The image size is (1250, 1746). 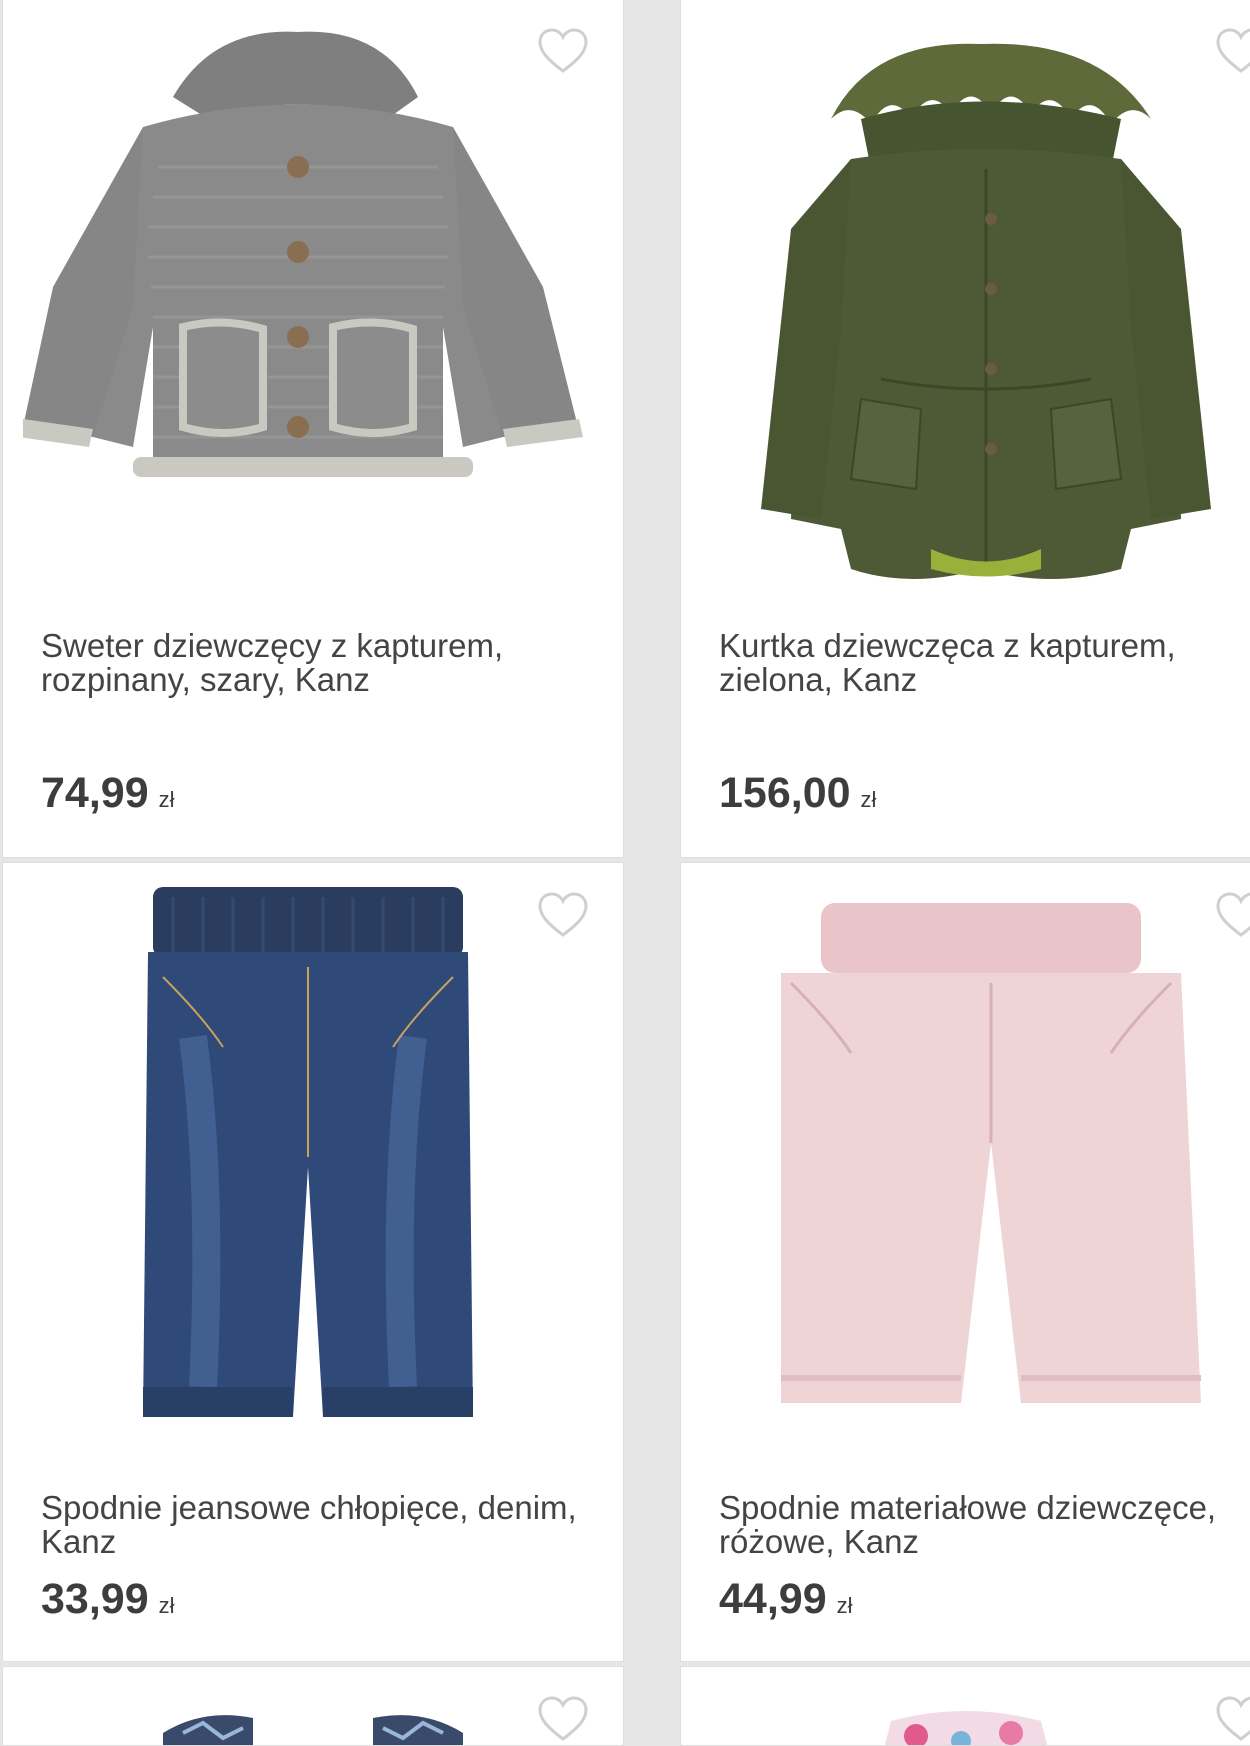 What do you see at coordinates (108, 793) in the screenshot?
I see `product-price: 74,99 zł` at bounding box center [108, 793].